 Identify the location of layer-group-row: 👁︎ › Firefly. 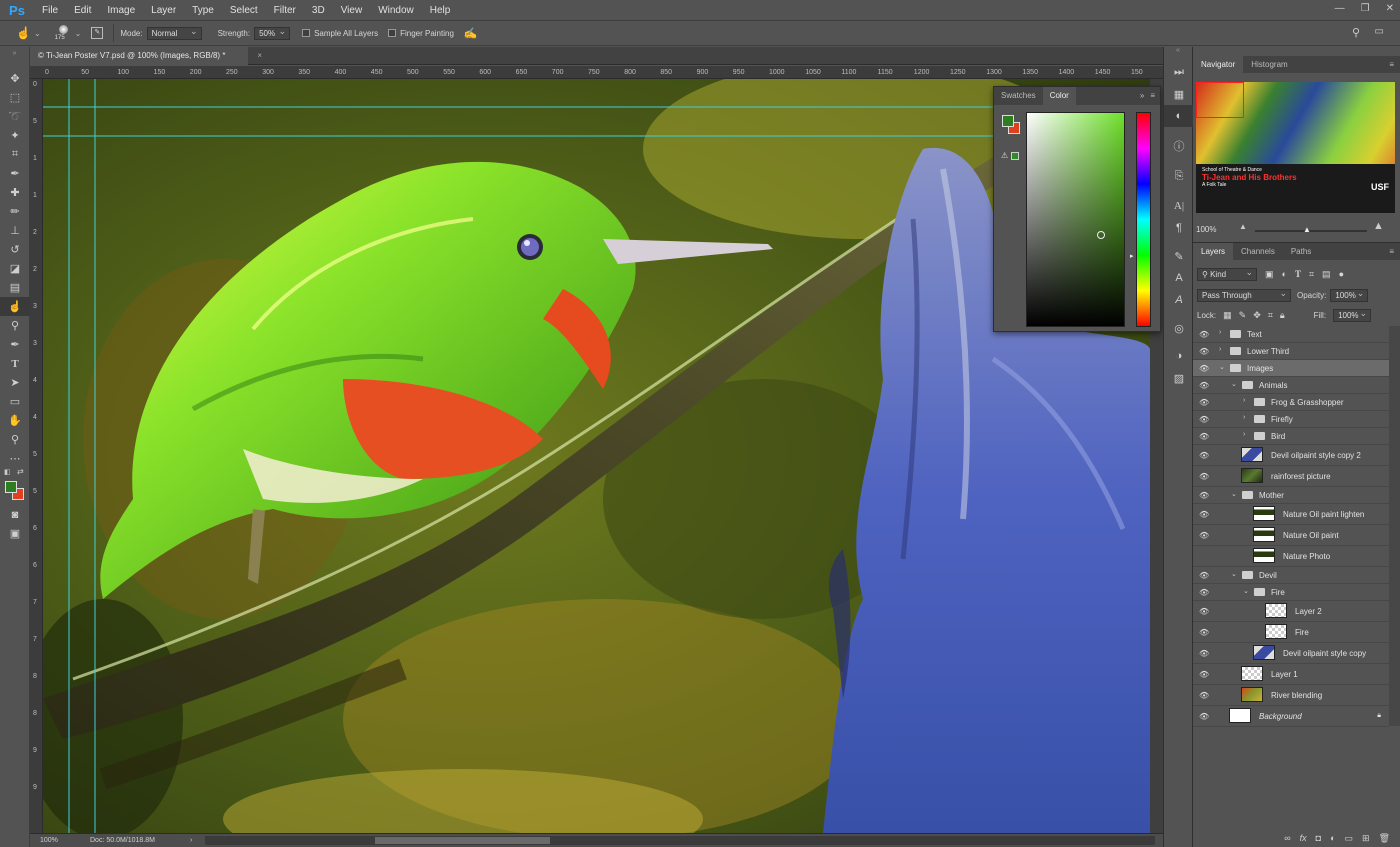
(1291, 419).